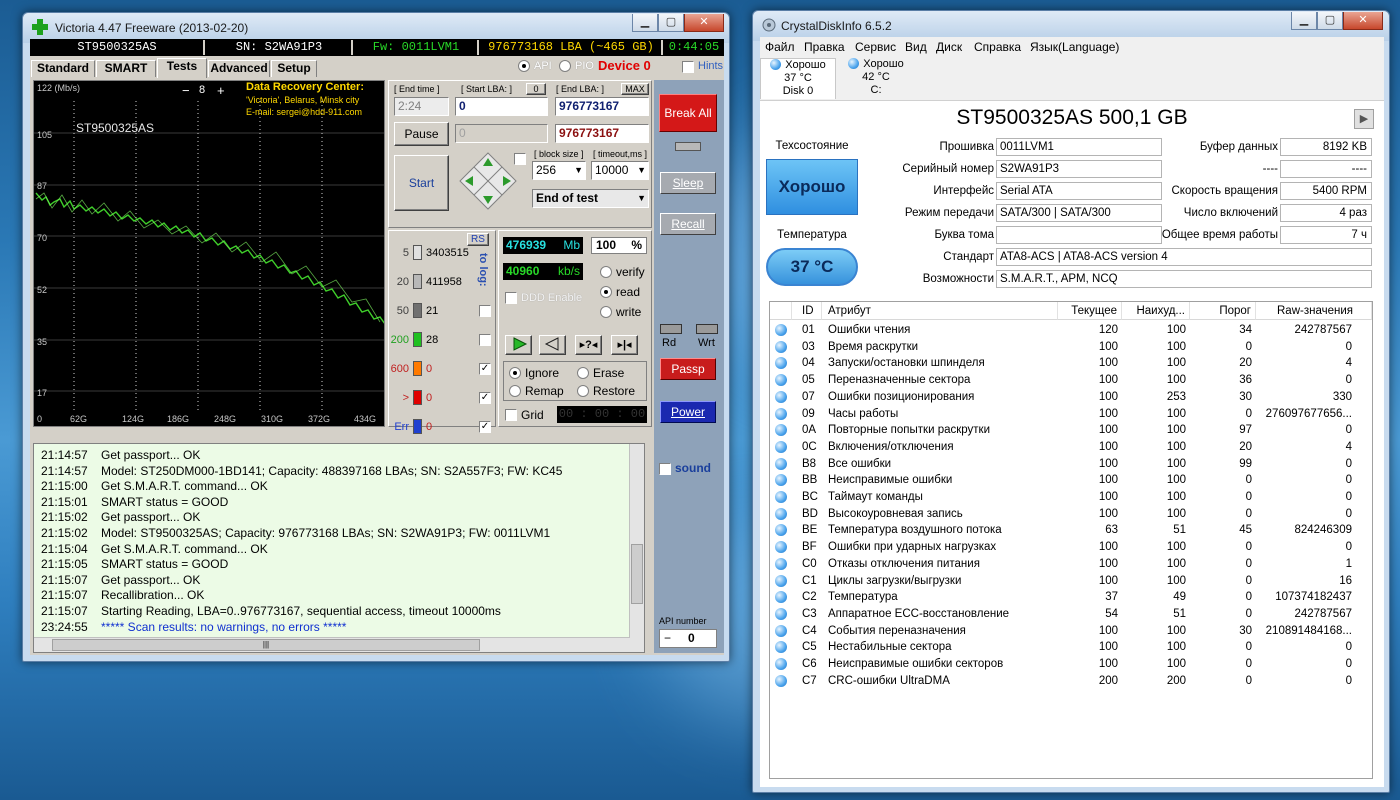 This screenshot has height=800, width=1400. Describe the element at coordinates (637, 574) in the screenshot. I see `log-vscroll-thumb` at that location.